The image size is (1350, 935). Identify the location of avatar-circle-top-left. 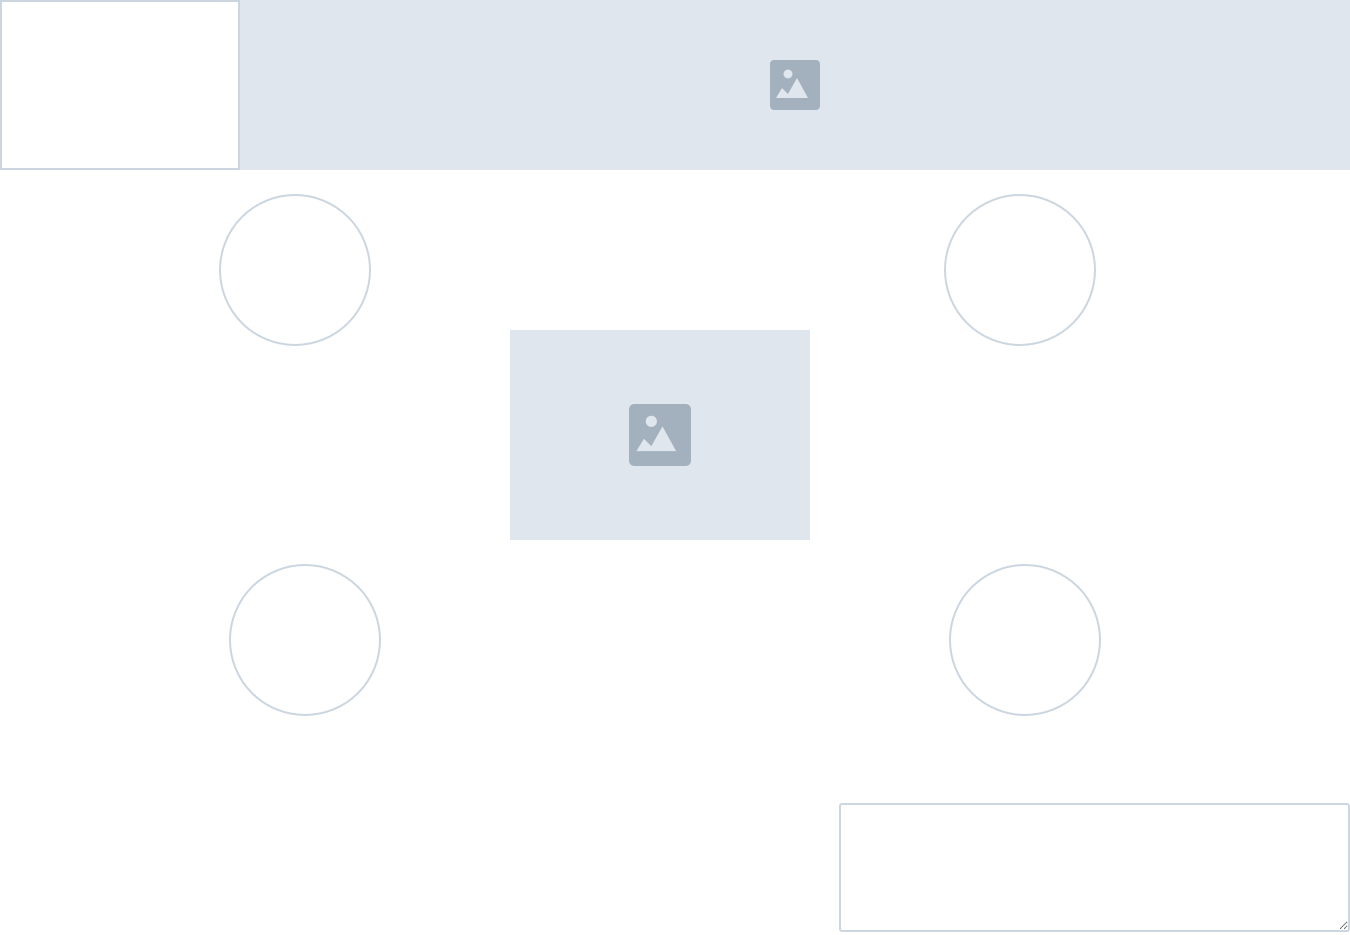
(295, 270).